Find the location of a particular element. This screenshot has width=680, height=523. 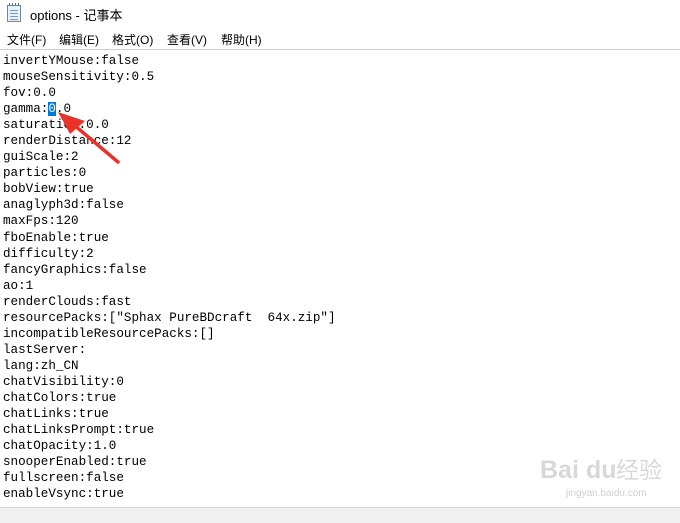

baidu-jingyan-watermark: Bai du 经验 jingyan.baidu.com is located at coordinates (601, 477).